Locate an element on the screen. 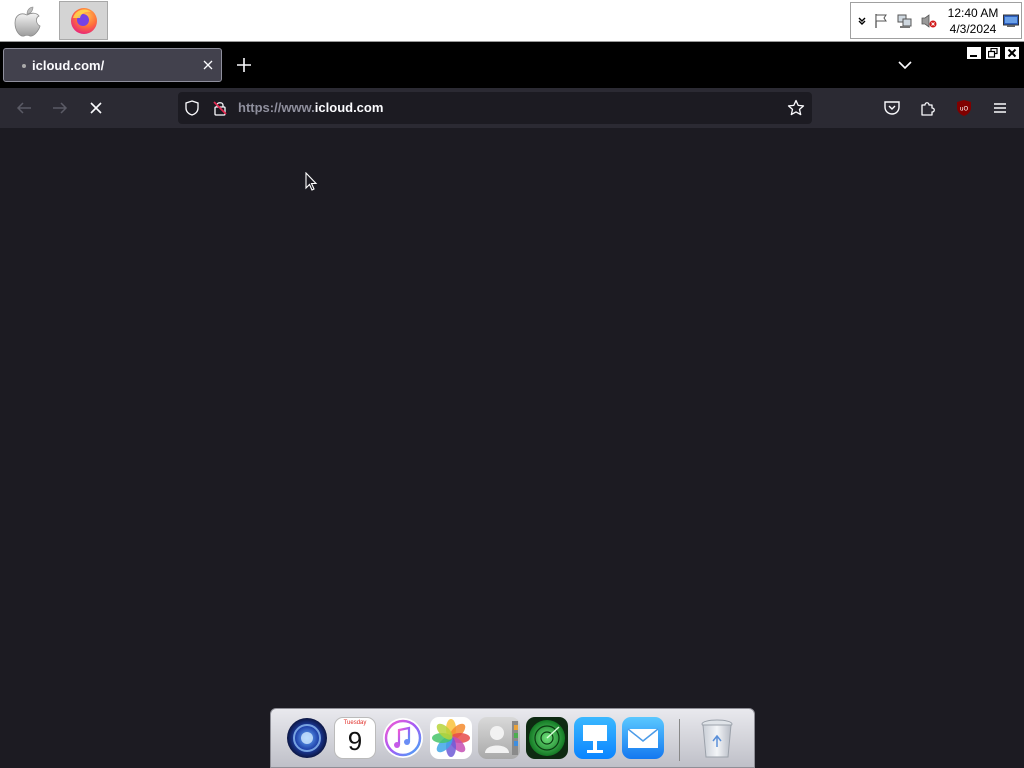 The image size is (1024, 768). star-icon is located at coordinates (796, 107).